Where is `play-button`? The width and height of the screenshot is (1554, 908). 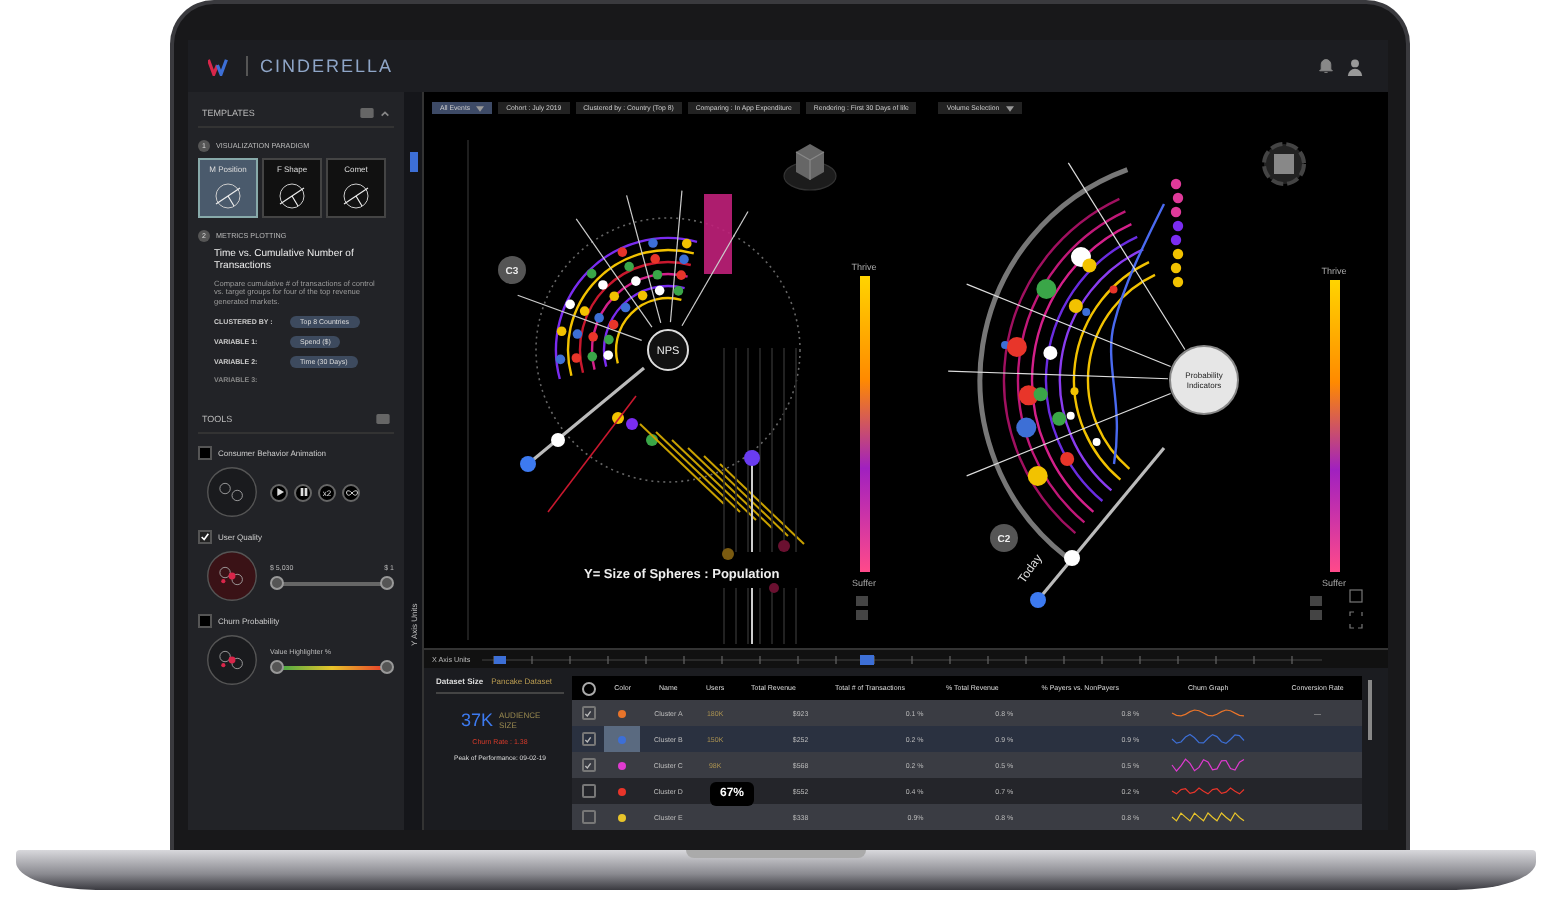
play-button is located at coordinates (279, 492).